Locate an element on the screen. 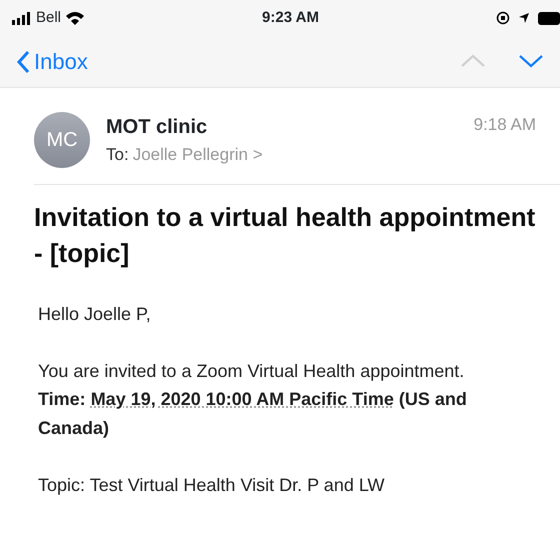  chevron-left-icon is located at coordinates (23, 62).